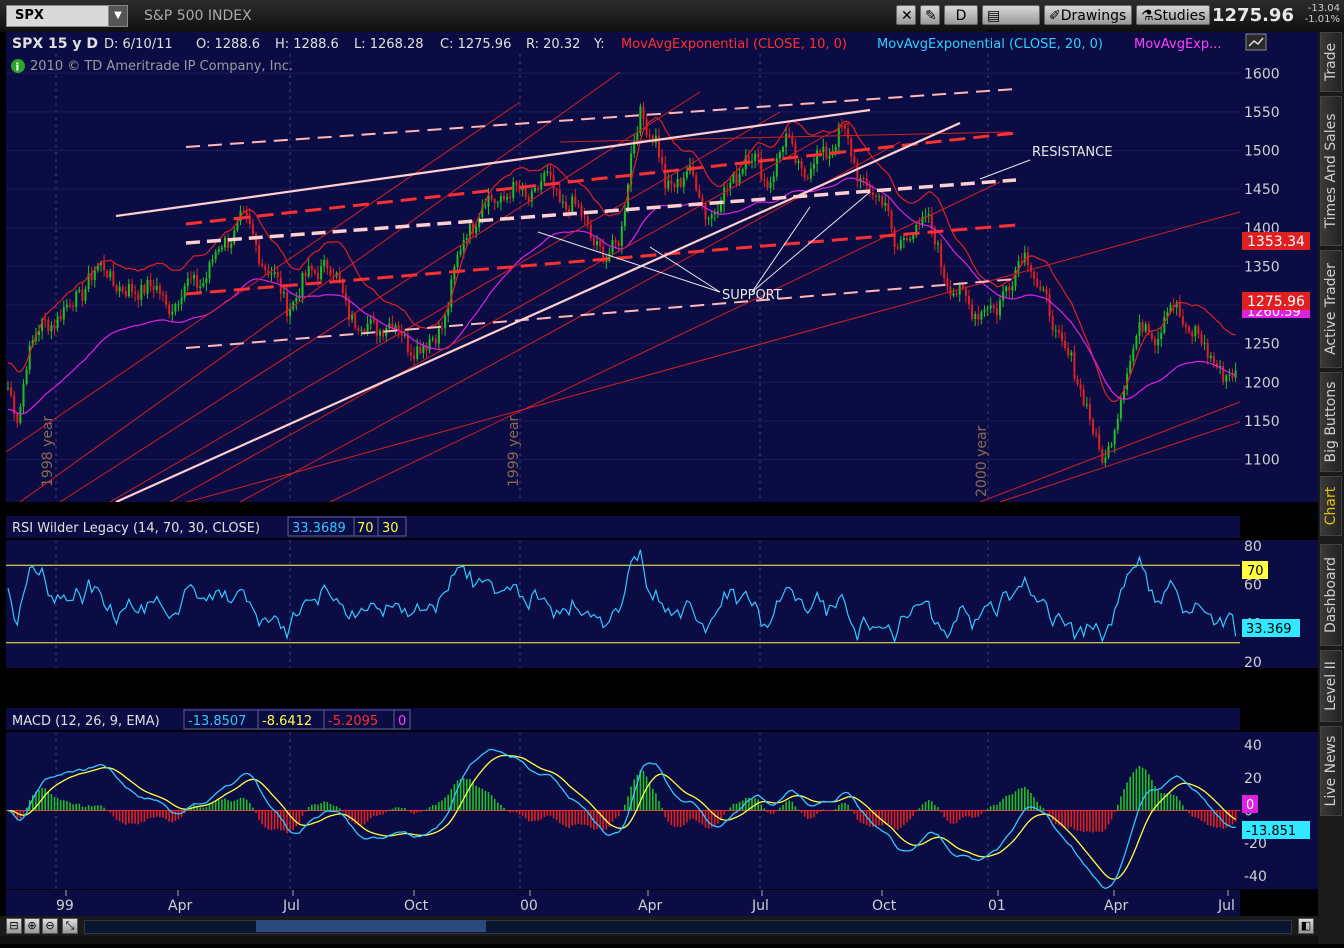  I want to click on scrollbar-thumb, so click(371, 926).